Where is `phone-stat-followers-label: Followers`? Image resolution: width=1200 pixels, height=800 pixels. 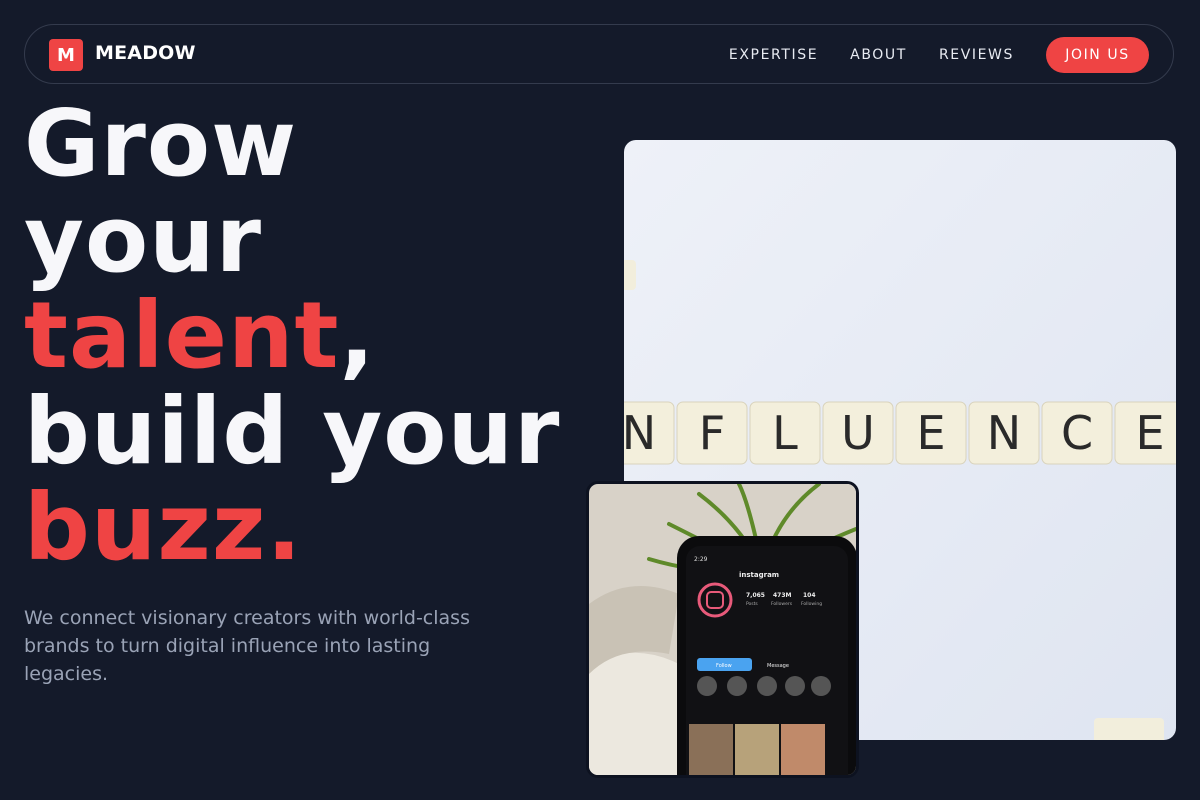
phone-stat-followers-label: Followers is located at coordinates (782, 604).